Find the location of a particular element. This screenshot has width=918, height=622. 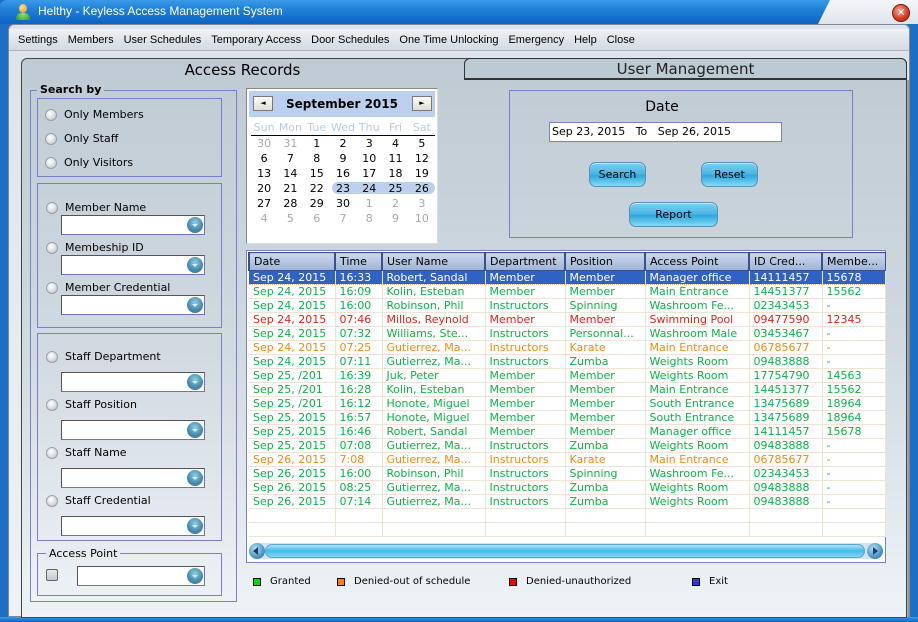

calendar-day: 25 is located at coordinates (395, 188).